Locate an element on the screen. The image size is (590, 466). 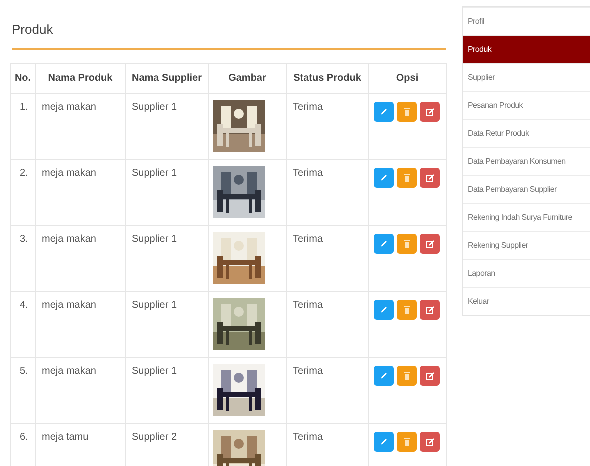
sidebar-item: Rekening Supplier is located at coordinates (526, 245).